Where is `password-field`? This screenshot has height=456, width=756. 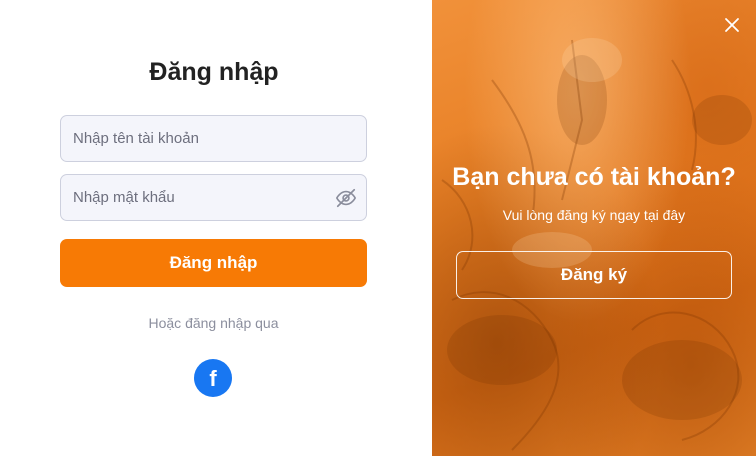
password-field is located at coordinates (213, 197).